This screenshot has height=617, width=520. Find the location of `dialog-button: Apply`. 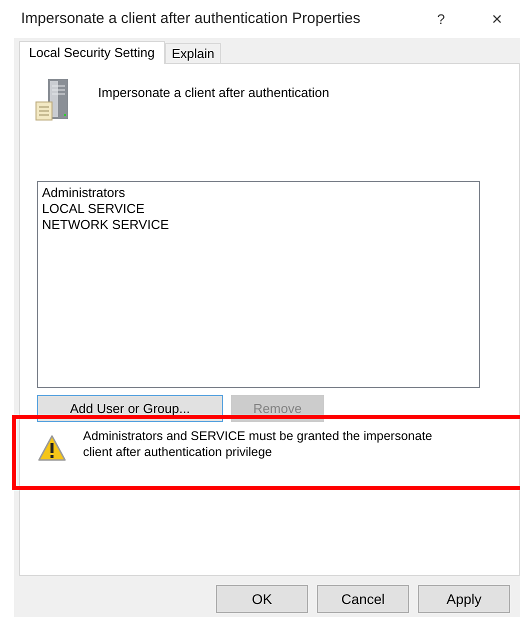

dialog-button: Apply is located at coordinates (464, 599).